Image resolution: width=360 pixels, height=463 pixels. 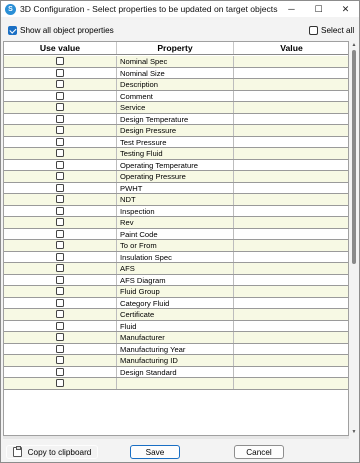 I want to click on select-all-checkbox, so click(x=313, y=30).